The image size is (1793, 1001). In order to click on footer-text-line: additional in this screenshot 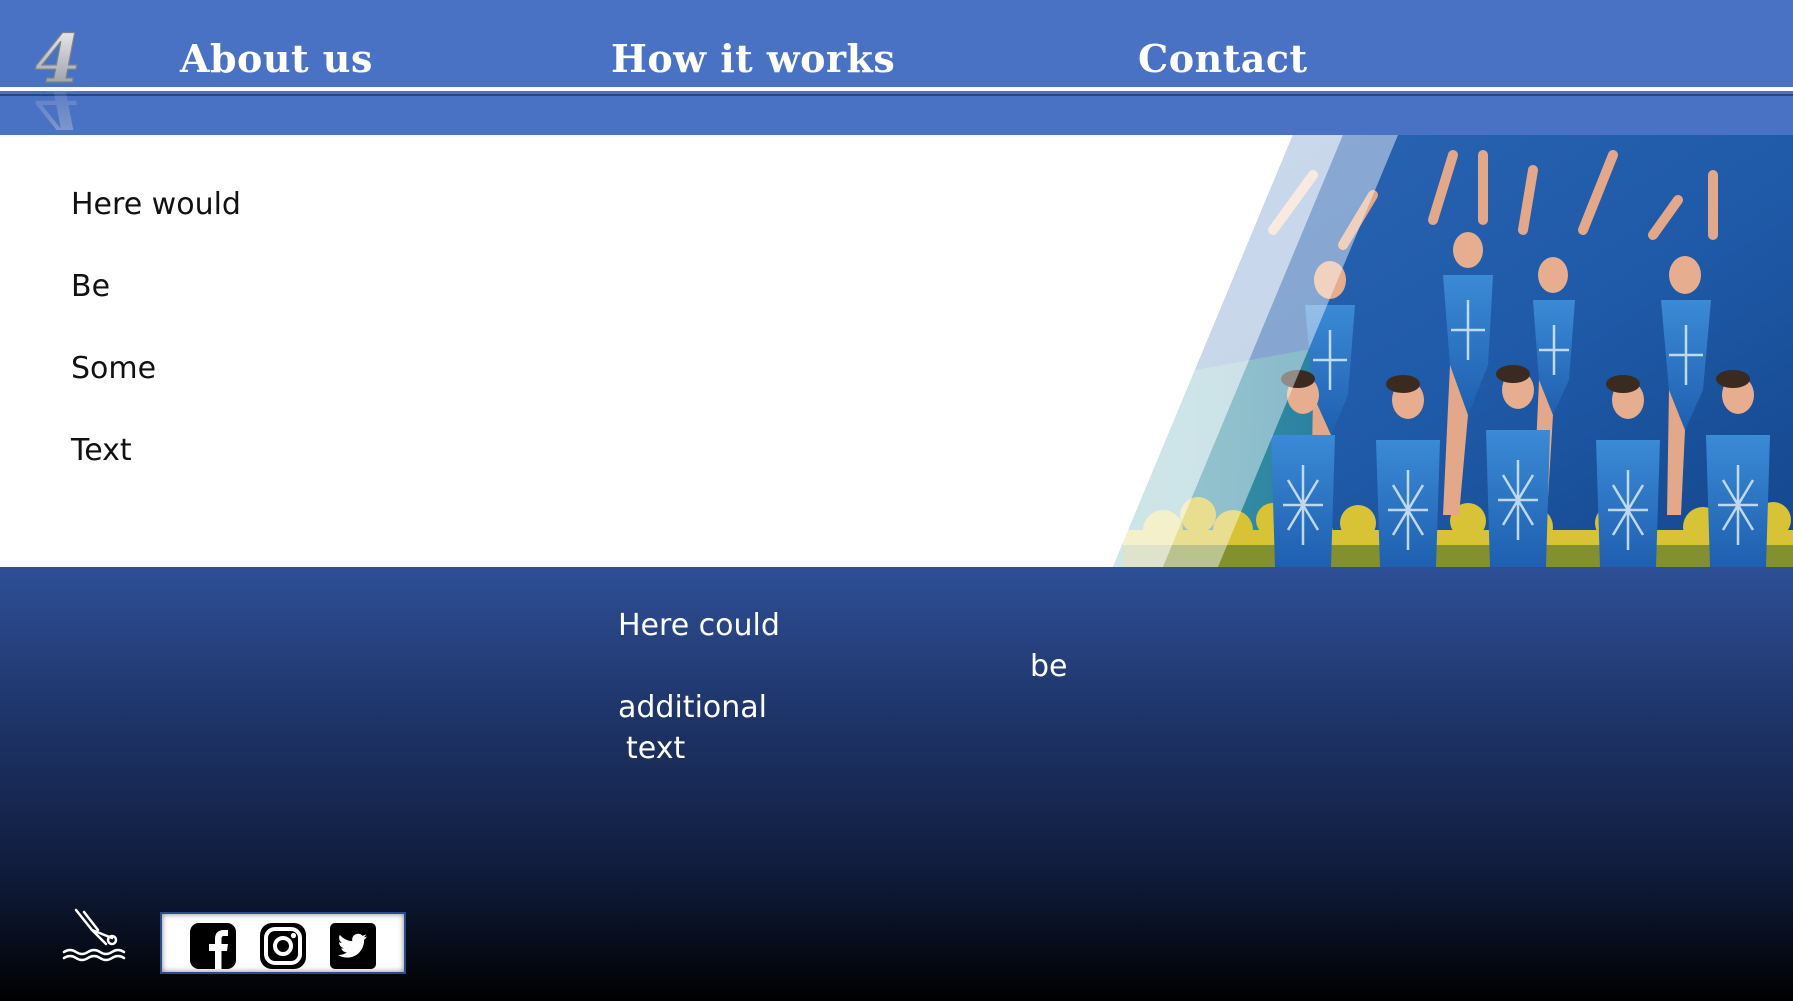, I will do `click(692, 707)`.